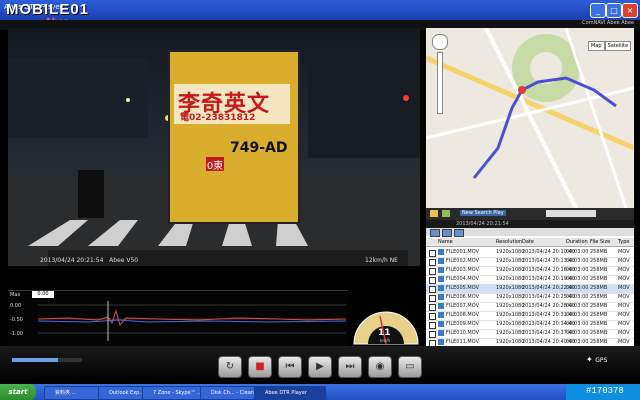 The width and height of the screenshot is (640, 400). What do you see at coordinates (463, 342) in the screenshot?
I see `cell-name: FILE011.MOV` at bounding box center [463, 342].